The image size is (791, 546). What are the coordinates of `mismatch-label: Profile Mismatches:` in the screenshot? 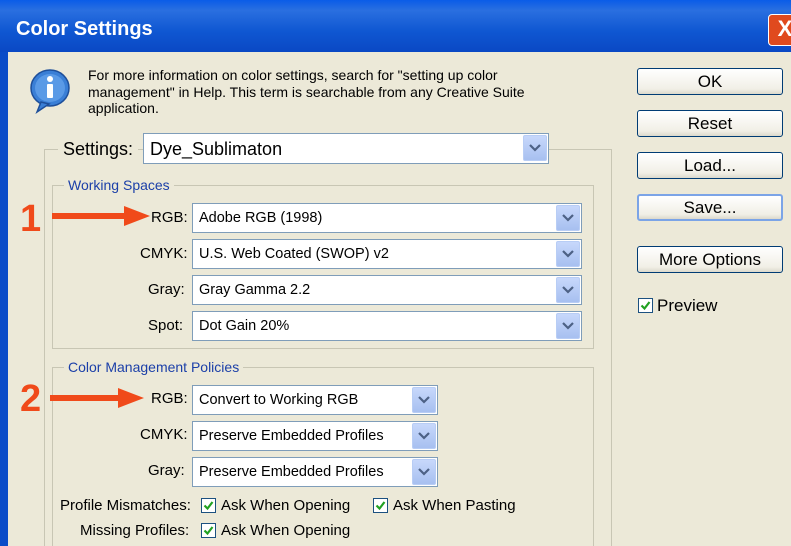 It's located at (125, 505).